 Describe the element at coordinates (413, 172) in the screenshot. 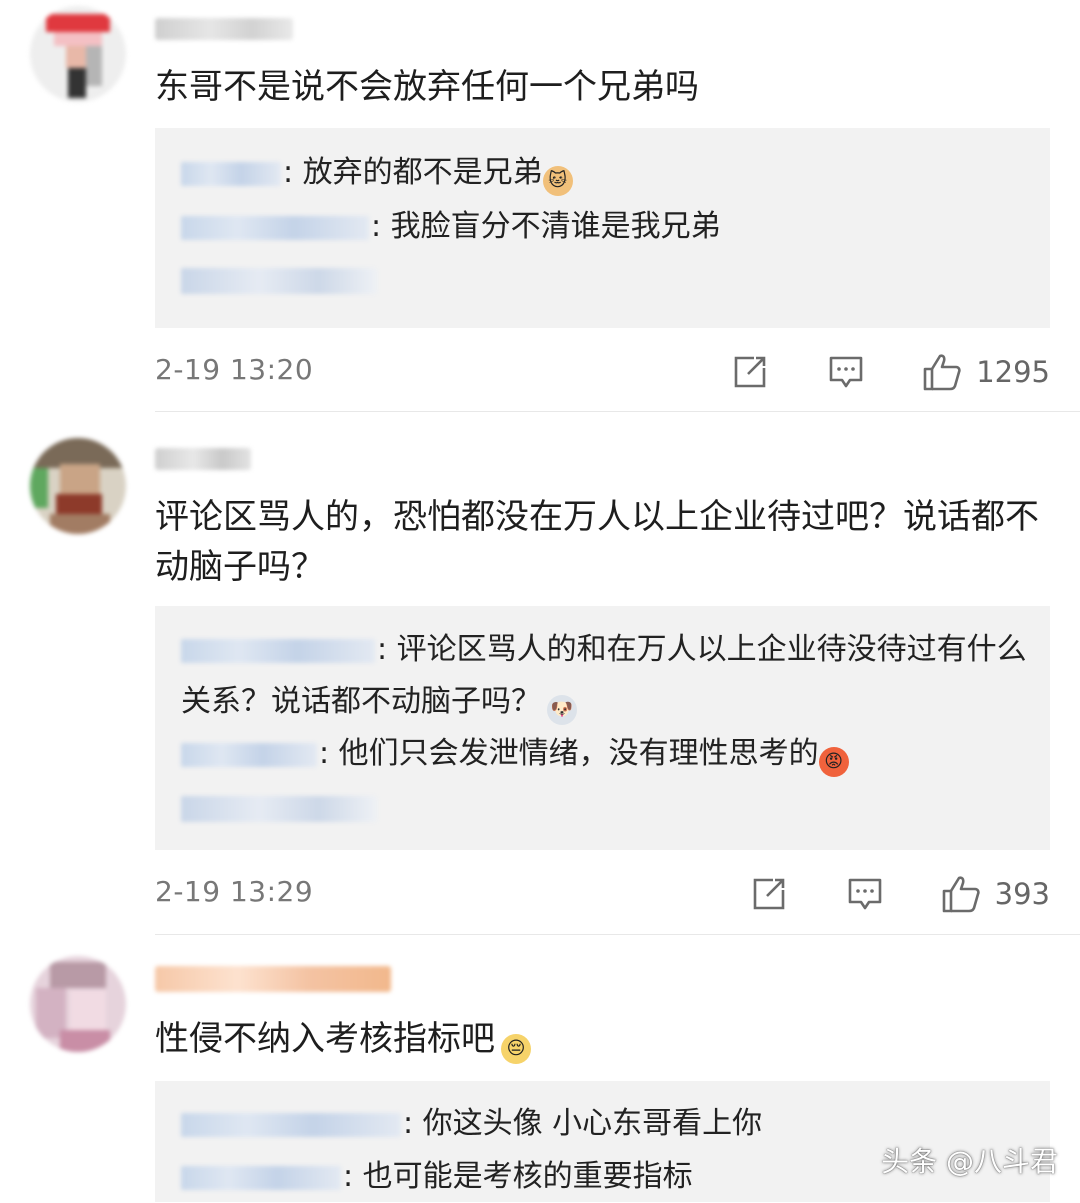

I see `reply-text: : 放弃的都不是兄弟` at that location.